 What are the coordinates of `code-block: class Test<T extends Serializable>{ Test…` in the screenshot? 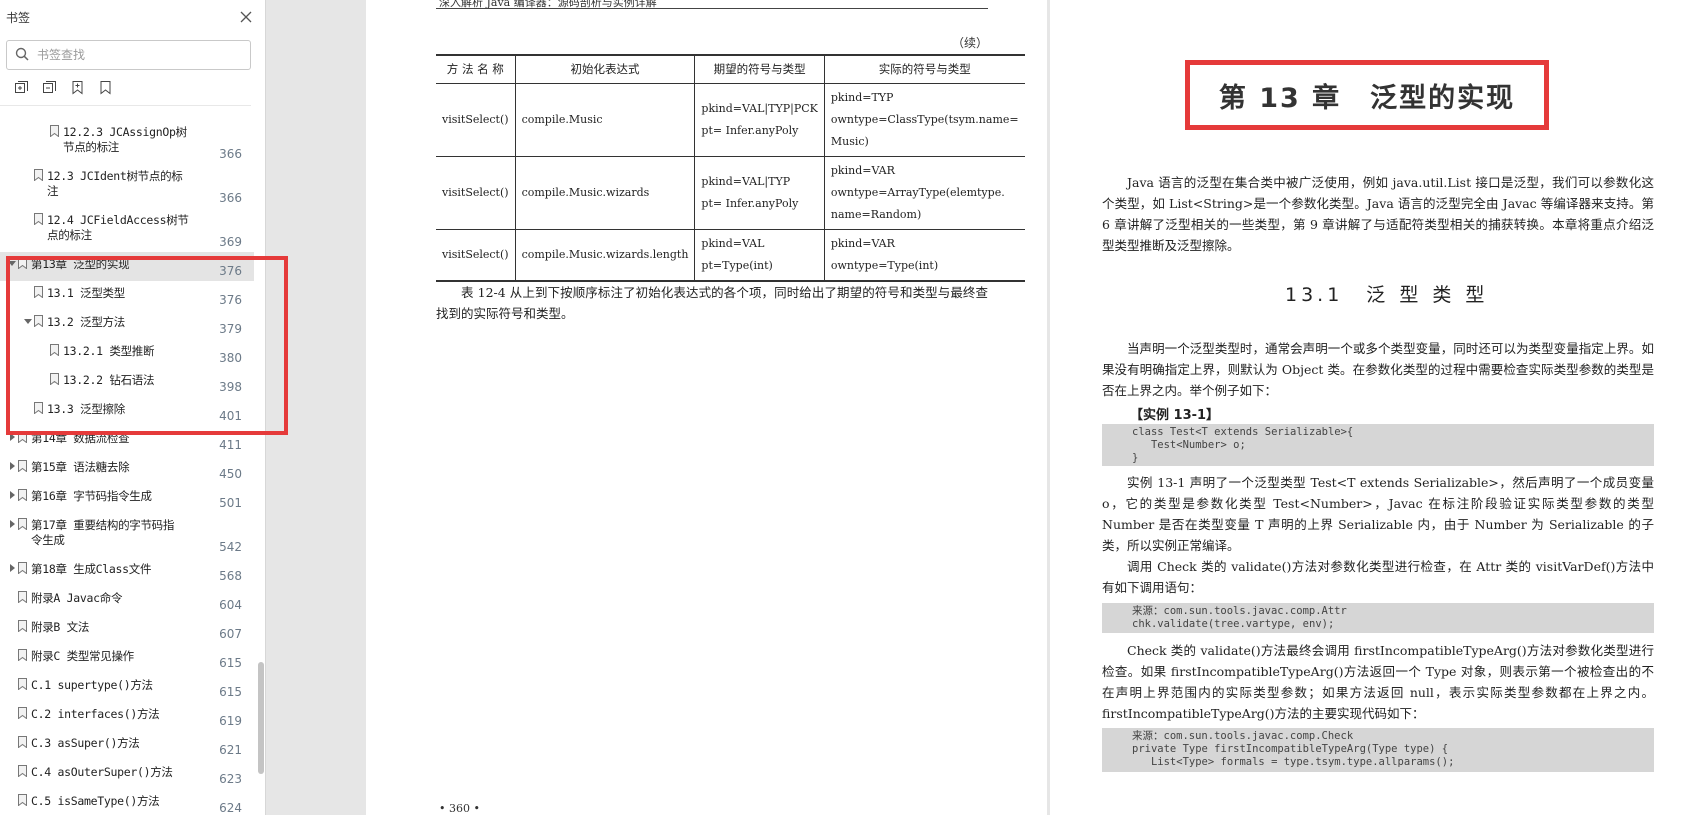 It's located at (1378, 445).